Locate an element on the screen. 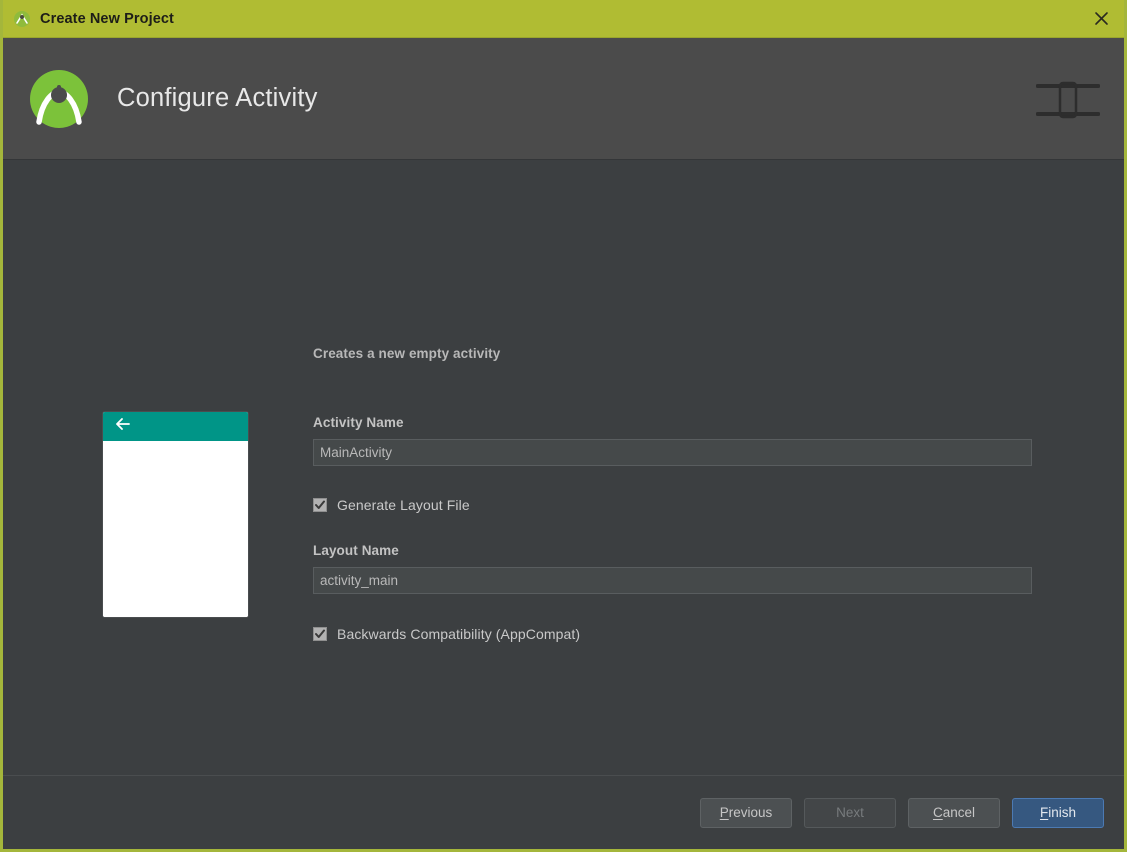 The height and width of the screenshot is (852, 1127). android-studio-icon is located at coordinates (22, 19).